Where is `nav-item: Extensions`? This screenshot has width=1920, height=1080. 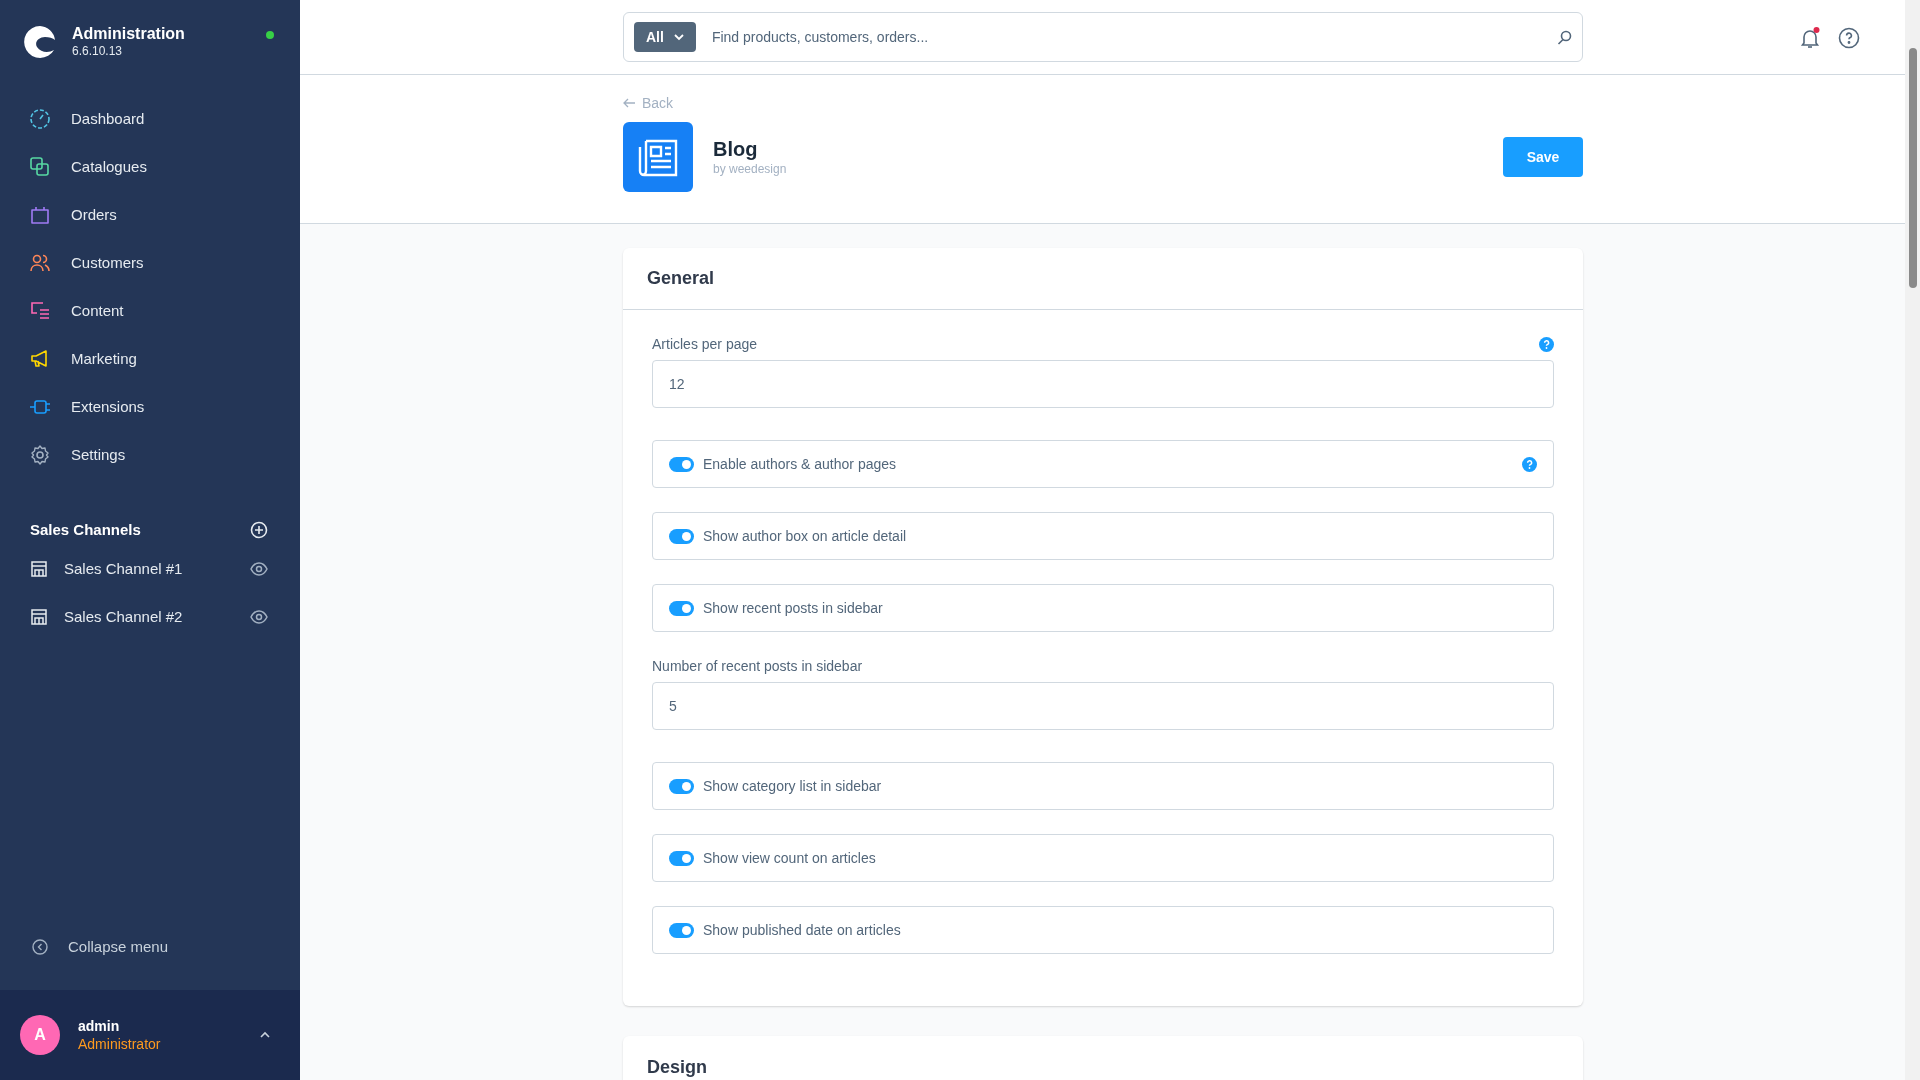 nav-item: Extensions is located at coordinates (150, 407).